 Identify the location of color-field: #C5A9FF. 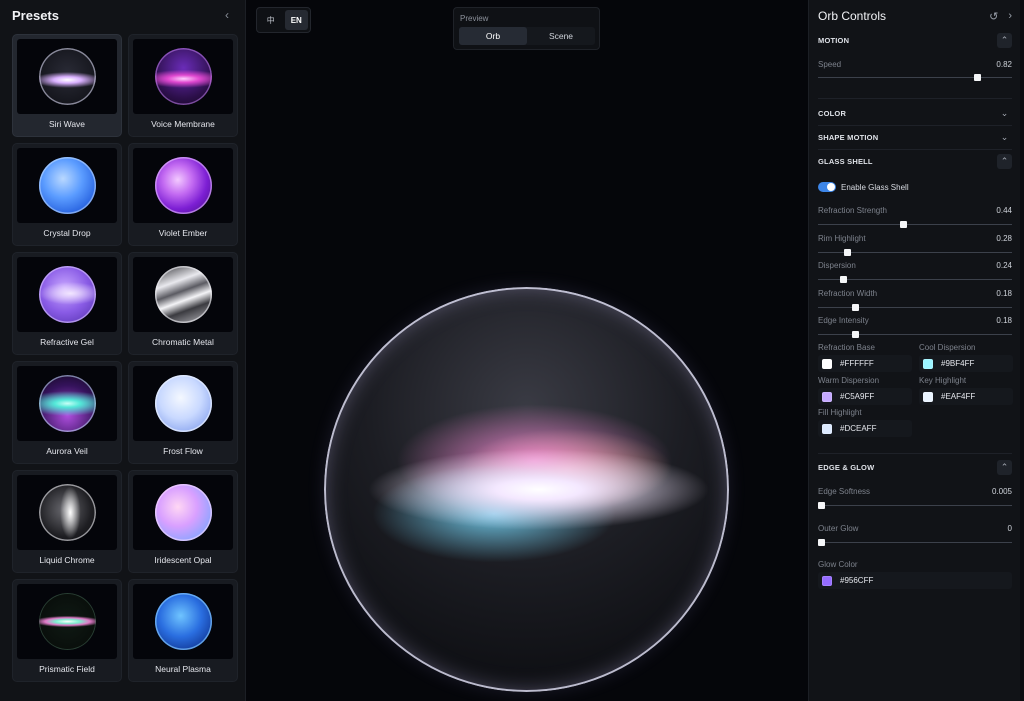
(865, 396).